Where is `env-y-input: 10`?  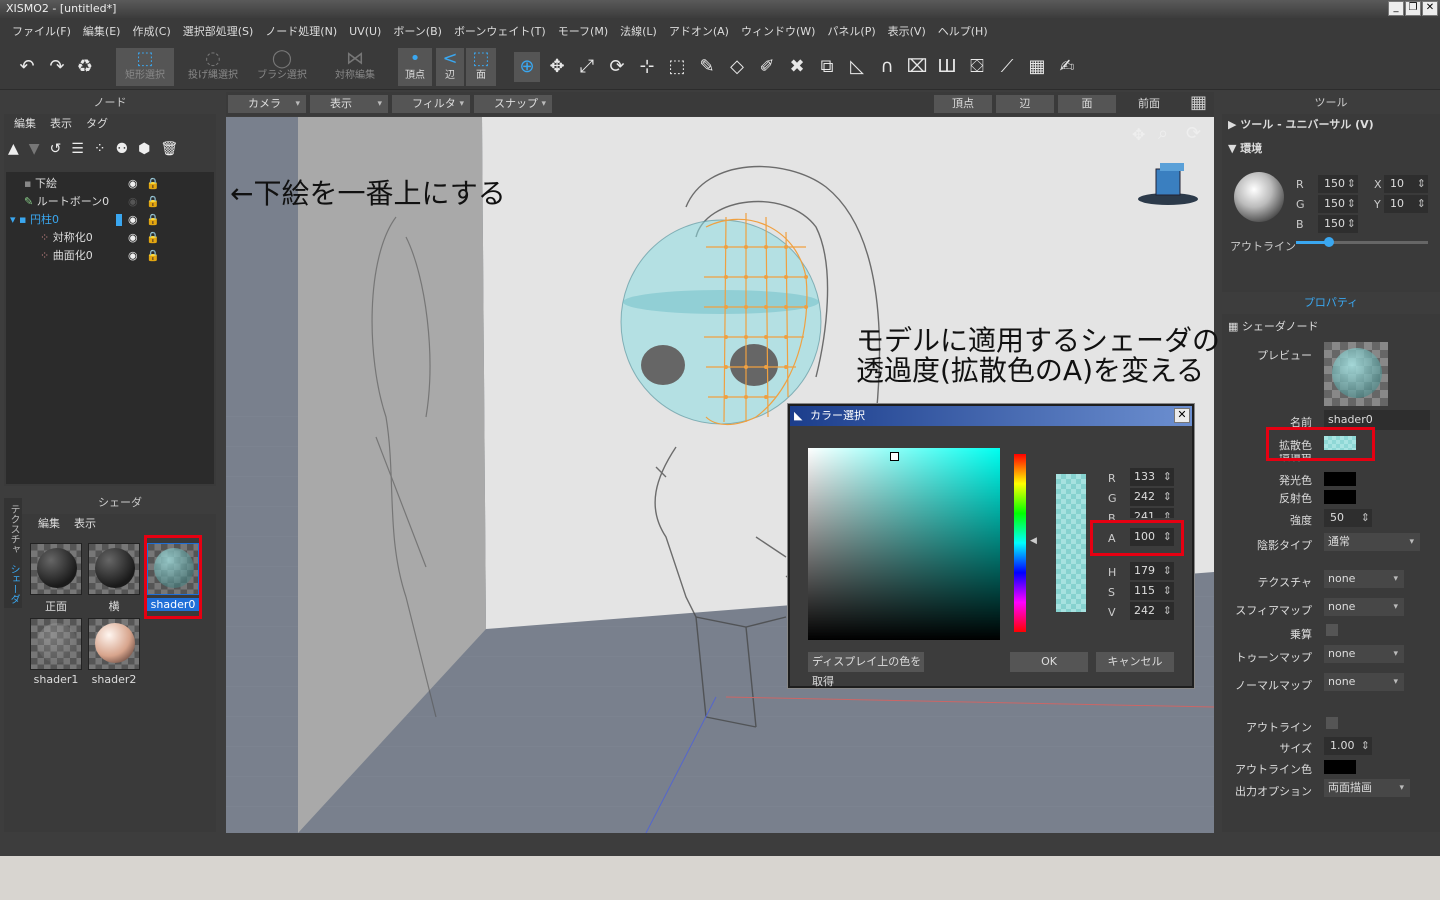
env-y-input: 10 is located at coordinates (1406, 204).